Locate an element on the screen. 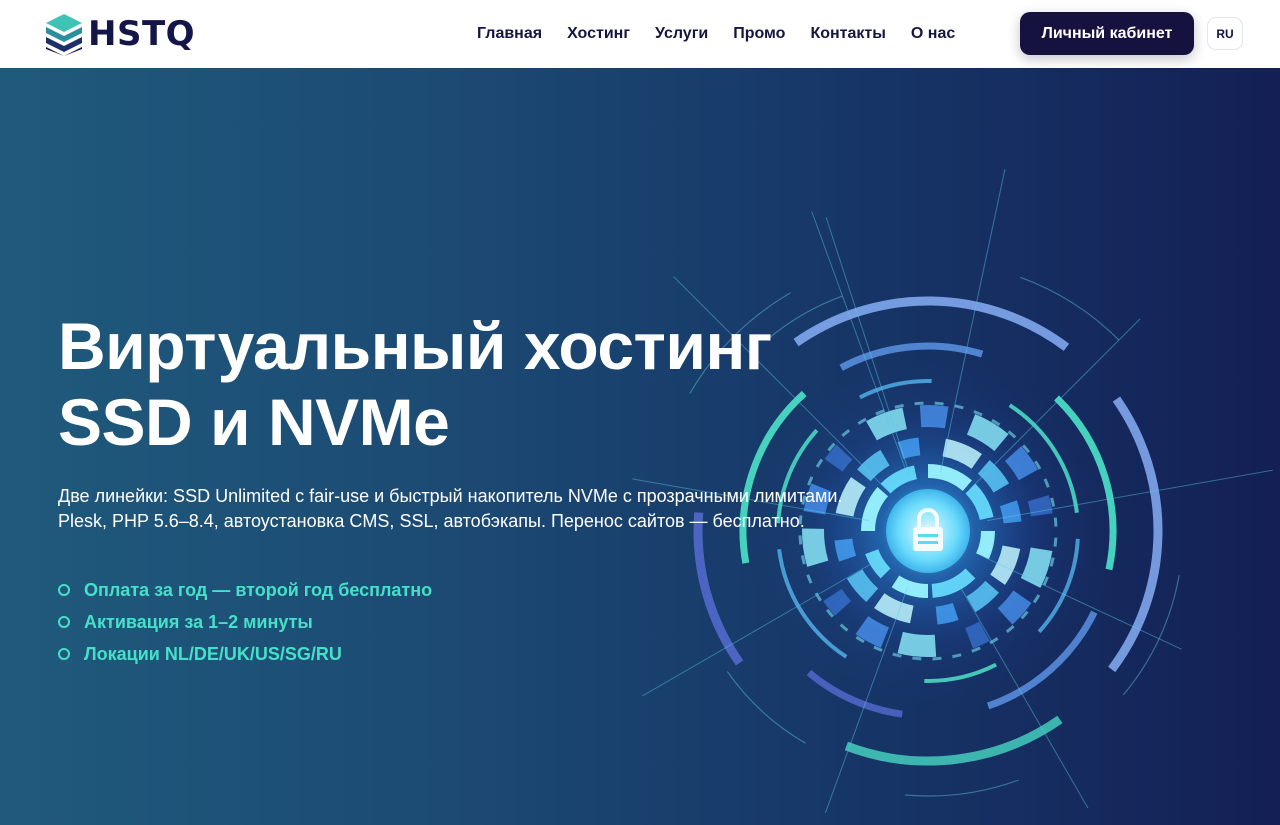 The height and width of the screenshot is (825, 1280). feature-item: Активация за 1–2 минуты is located at coordinates (245, 622).